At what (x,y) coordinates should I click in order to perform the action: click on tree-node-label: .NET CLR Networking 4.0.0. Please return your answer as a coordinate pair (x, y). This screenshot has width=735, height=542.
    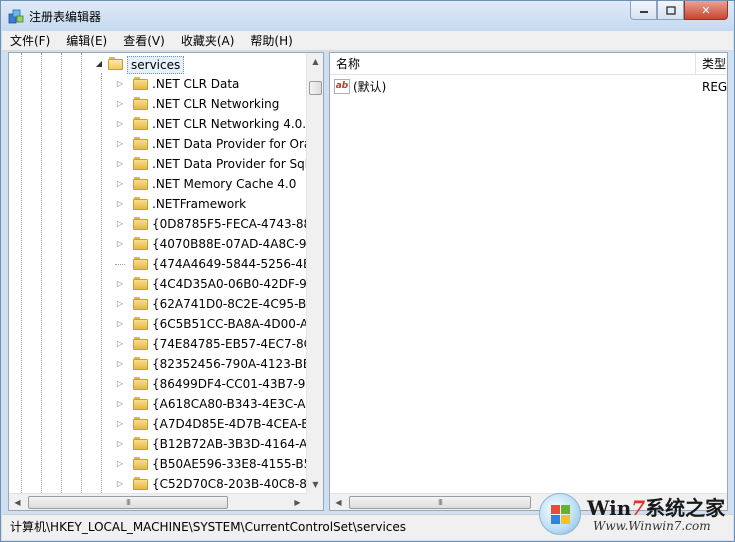
    Looking at the image, I should click on (229, 124).